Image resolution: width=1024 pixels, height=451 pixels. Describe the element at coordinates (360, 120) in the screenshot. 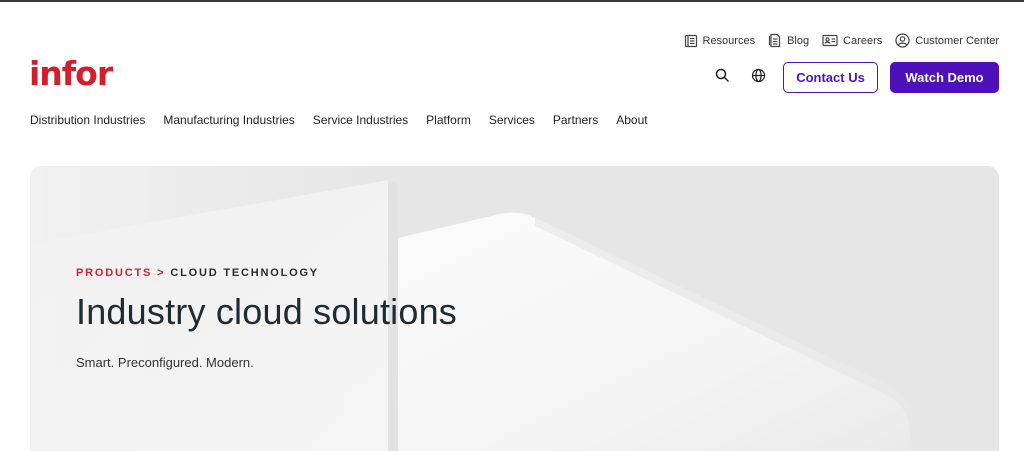

I see `nav-item-service-industries: Service Industries` at that location.